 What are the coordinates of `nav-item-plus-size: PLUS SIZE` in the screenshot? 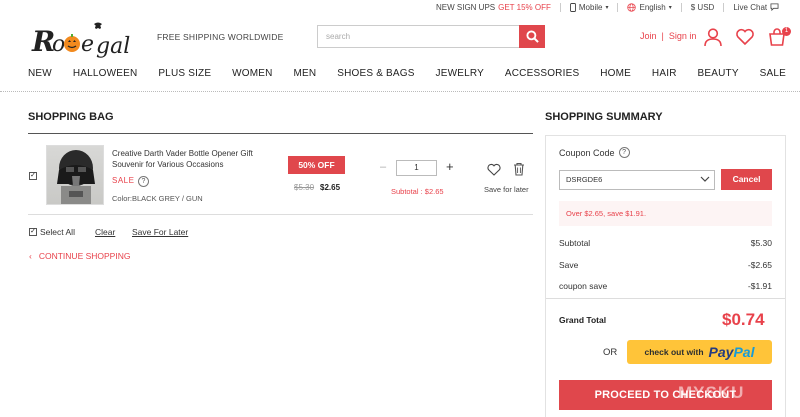 It's located at (184, 73).